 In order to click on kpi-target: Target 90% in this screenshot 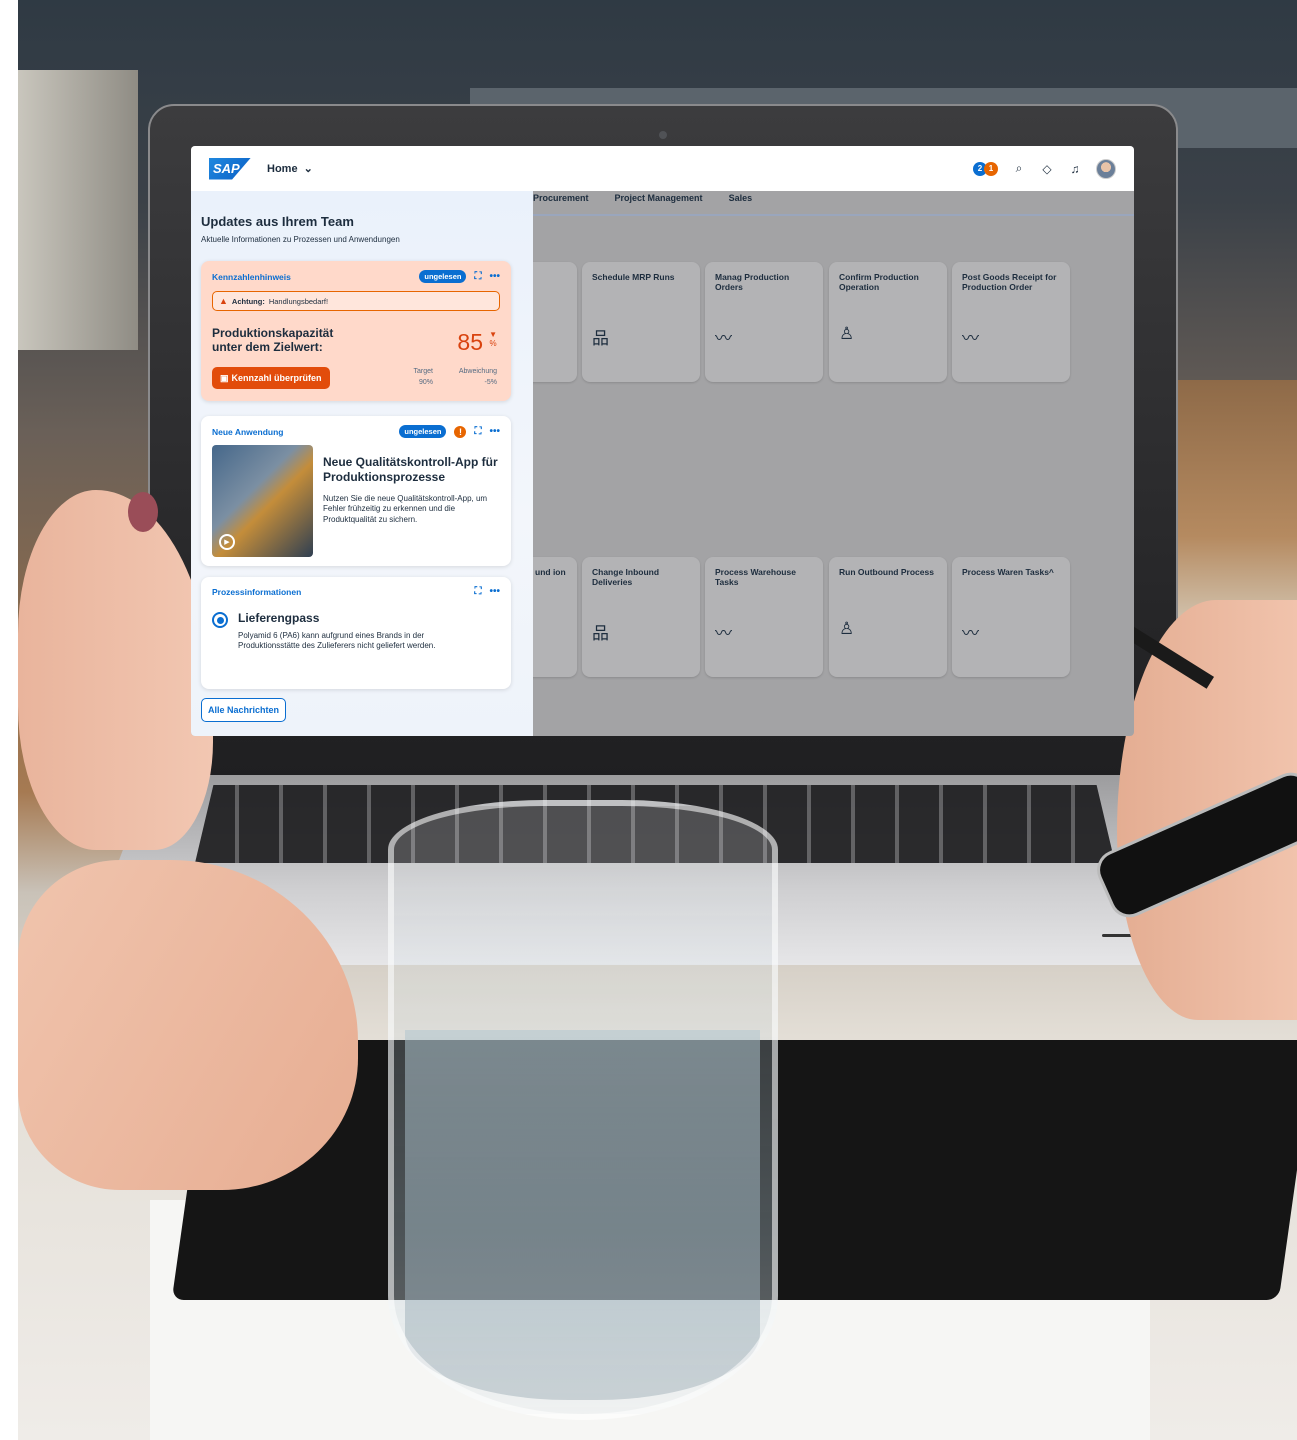, I will do `click(423, 377)`.